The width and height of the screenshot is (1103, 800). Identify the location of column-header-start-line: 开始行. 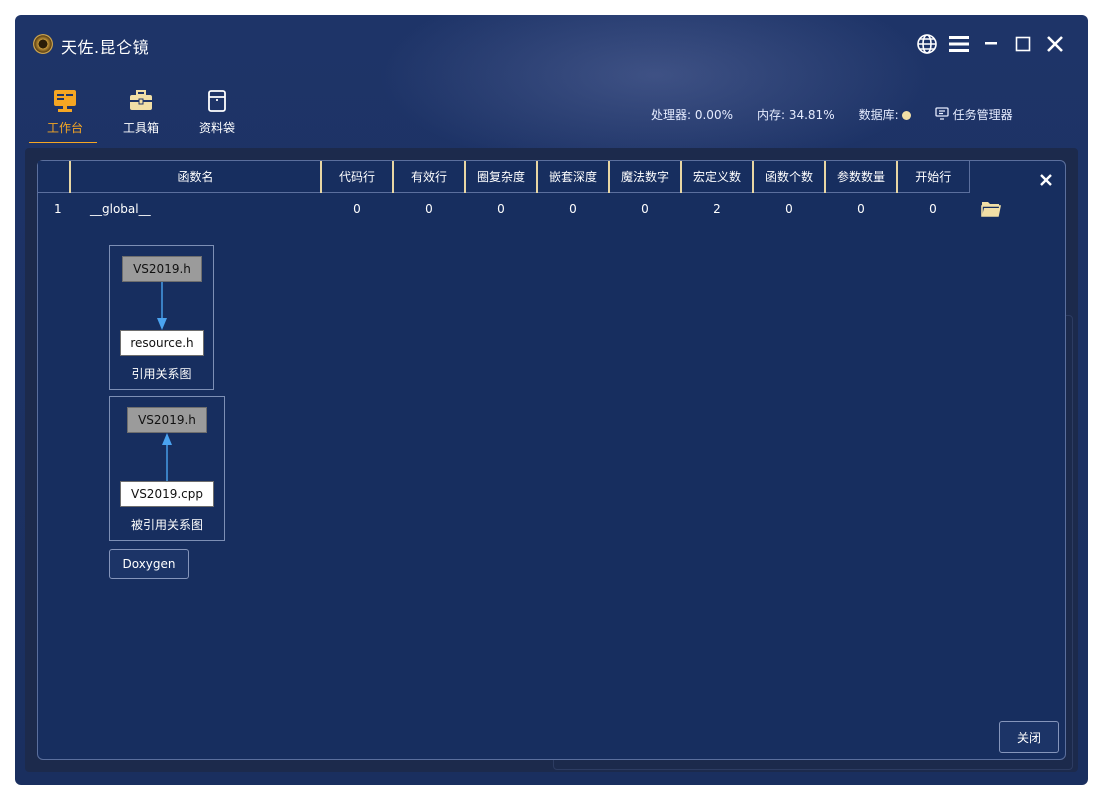
(933, 177).